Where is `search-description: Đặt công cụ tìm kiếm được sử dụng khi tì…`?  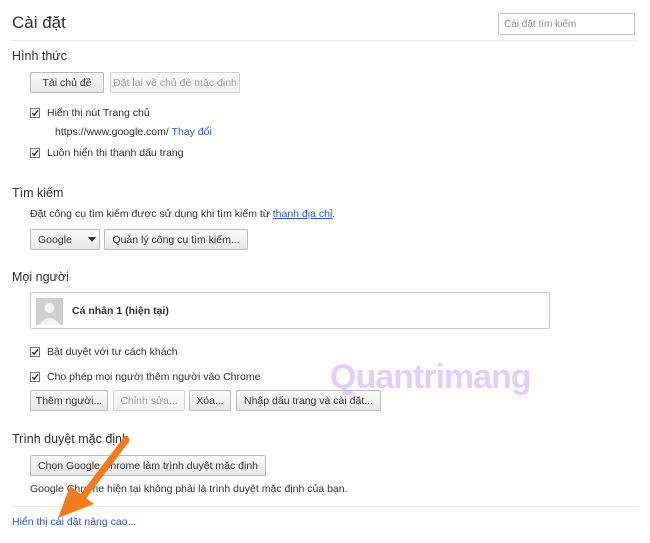 search-description: Đặt công cụ tìm kiếm được sử dụng khi tì… is located at coordinates (182, 214).